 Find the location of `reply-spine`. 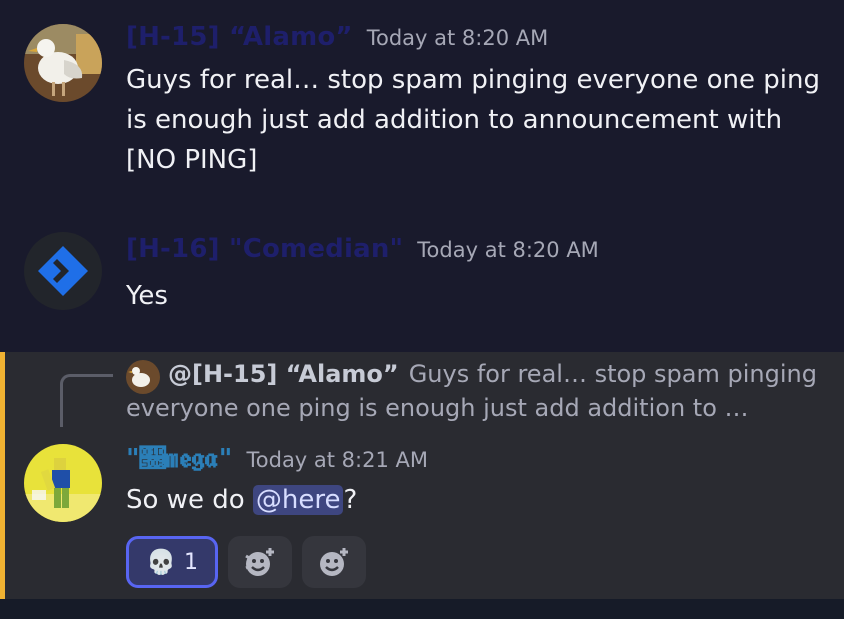

reply-spine is located at coordinates (86, 400).